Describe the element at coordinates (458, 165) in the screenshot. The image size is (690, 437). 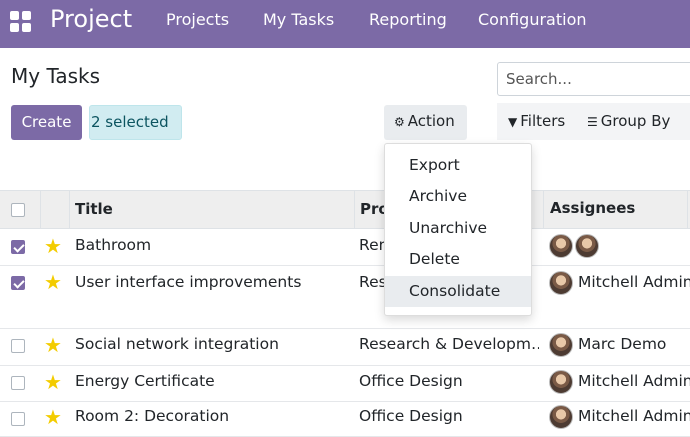
I see `menu-item-export: Export` at that location.